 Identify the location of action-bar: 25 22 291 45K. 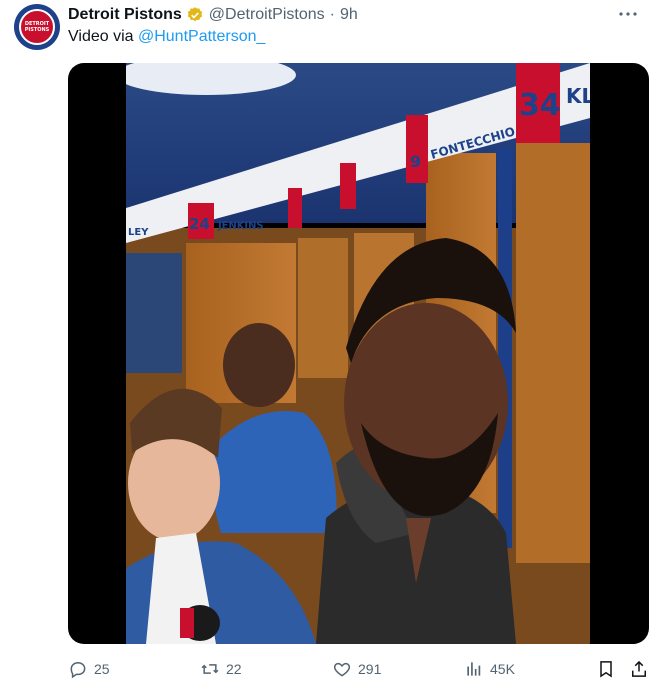
(359, 671).